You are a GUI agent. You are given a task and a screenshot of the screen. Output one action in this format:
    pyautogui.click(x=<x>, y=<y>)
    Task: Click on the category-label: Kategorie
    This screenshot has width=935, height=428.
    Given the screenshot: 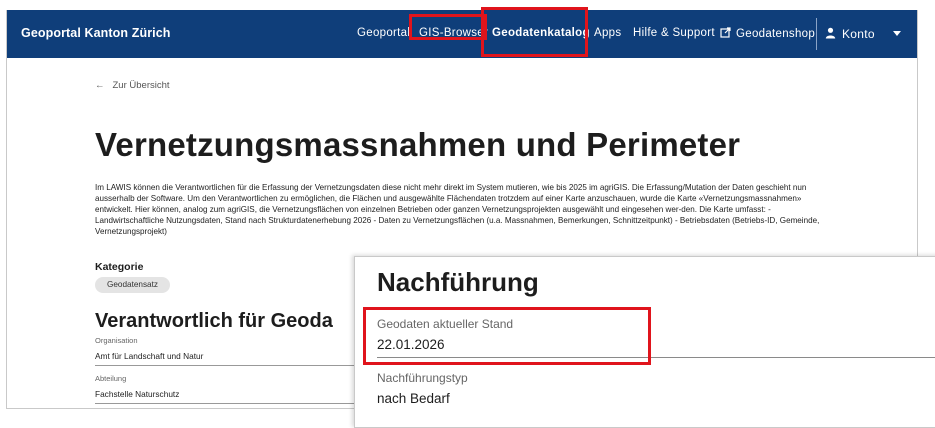 What is the action you would take?
    pyautogui.click(x=119, y=267)
    